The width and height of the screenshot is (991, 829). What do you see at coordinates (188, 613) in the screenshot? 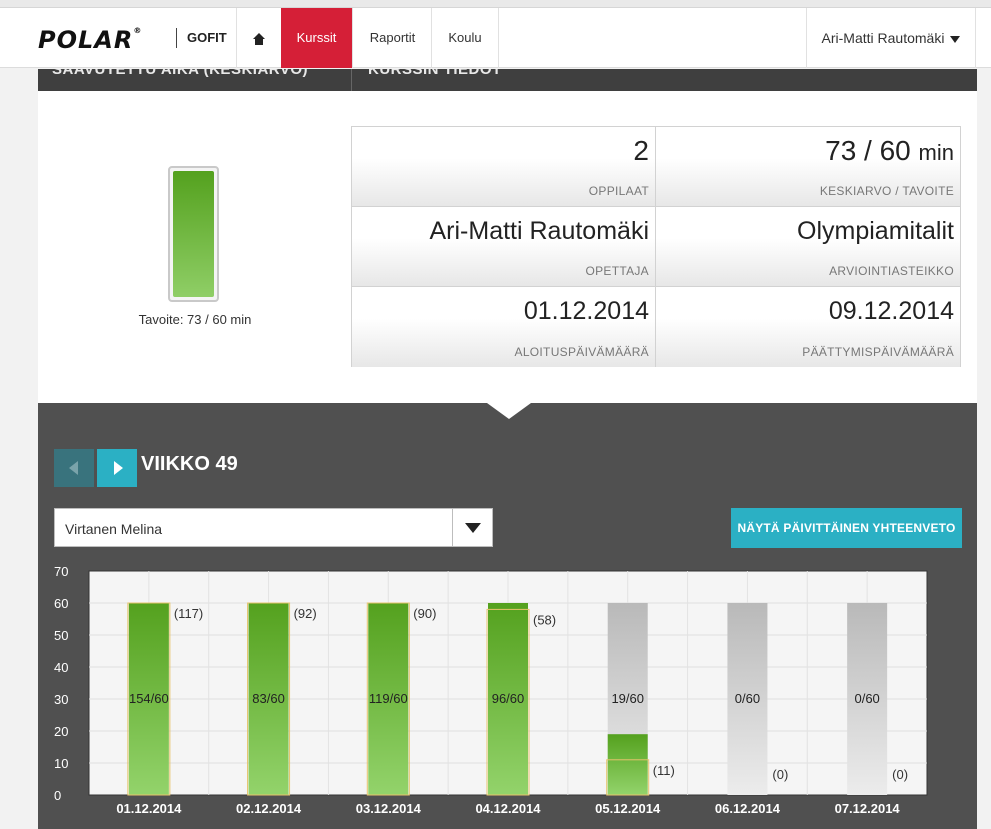
I see `bar-outline-label: (117)` at bounding box center [188, 613].